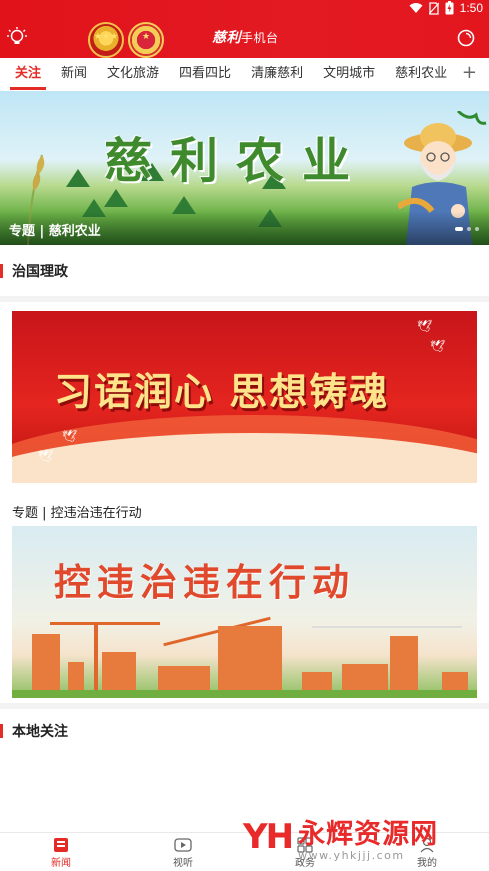 The width and height of the screenshot is (489, 871). I want to click on app-title-sub: 手机台, so click(260, 38).